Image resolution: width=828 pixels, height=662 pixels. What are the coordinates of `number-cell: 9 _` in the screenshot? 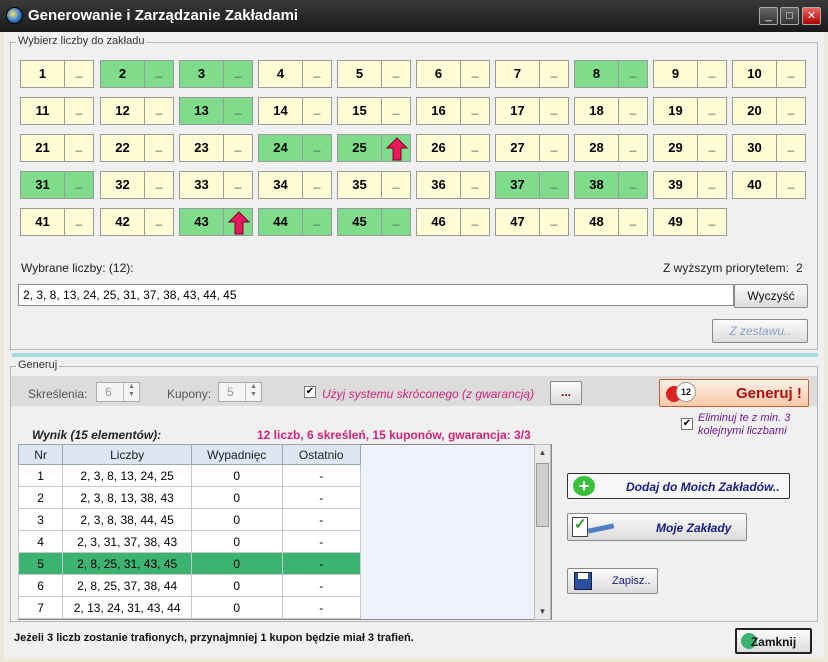 It's located at (690, 74).